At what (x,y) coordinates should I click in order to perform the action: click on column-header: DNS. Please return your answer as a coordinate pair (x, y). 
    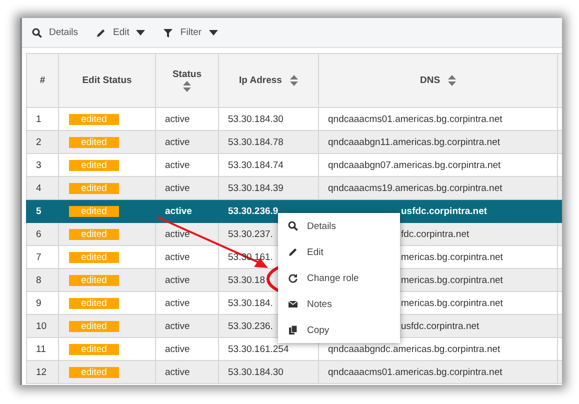
    Looking at the image, I should click on (438, 81).